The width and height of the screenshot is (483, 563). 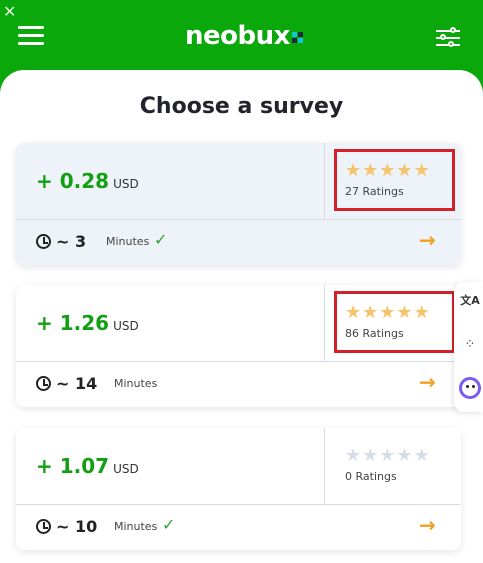 I want to click on survey-card-footer: ~ 3 Minutes ✓ →, so click(x=238, y=242).